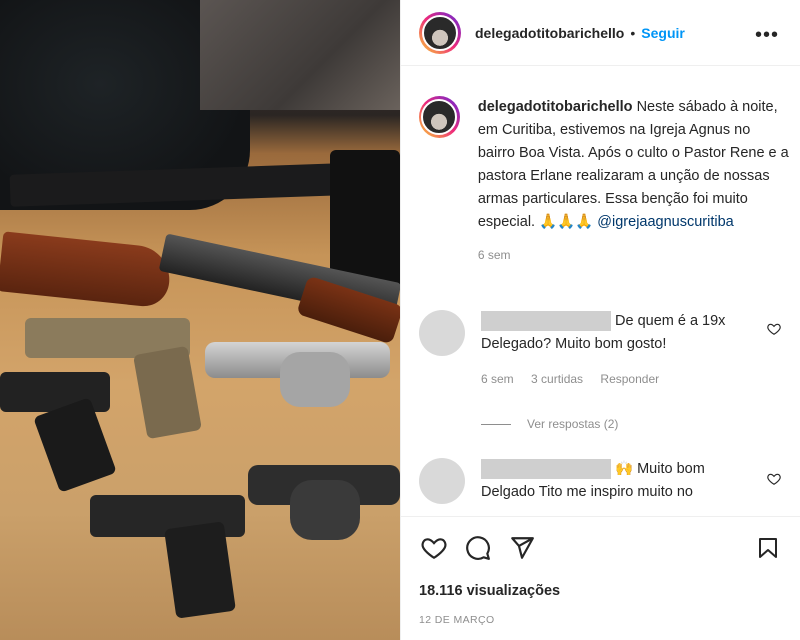 This screenshot has width=800, height=640. I want to click on reply-button: Responder, so click(629, 379).